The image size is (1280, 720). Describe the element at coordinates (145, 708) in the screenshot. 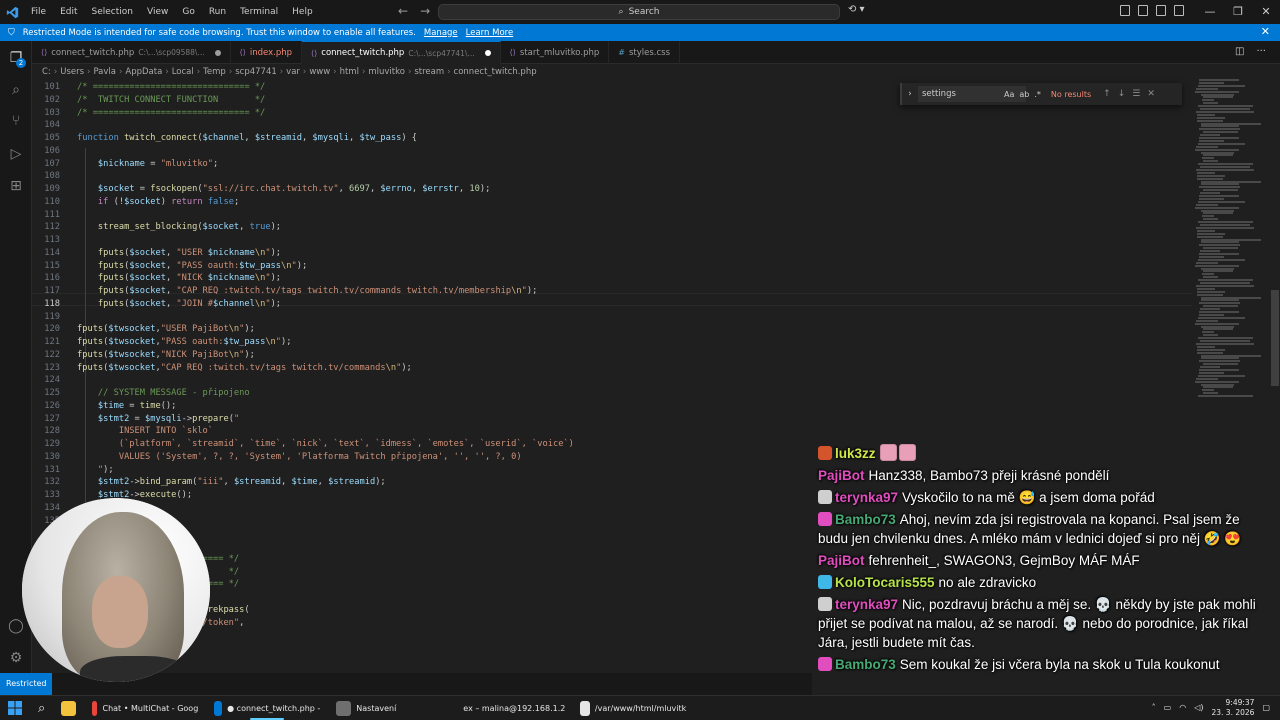

I see `taskbar-app: Chat • MultiChat - Goog` at that location.